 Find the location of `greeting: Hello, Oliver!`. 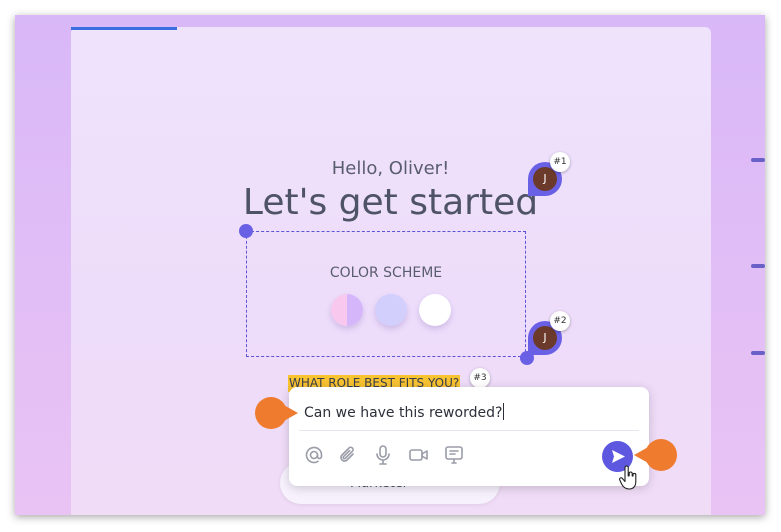

greeting: Hello, Oliver! is located at coordinates (390, 168).